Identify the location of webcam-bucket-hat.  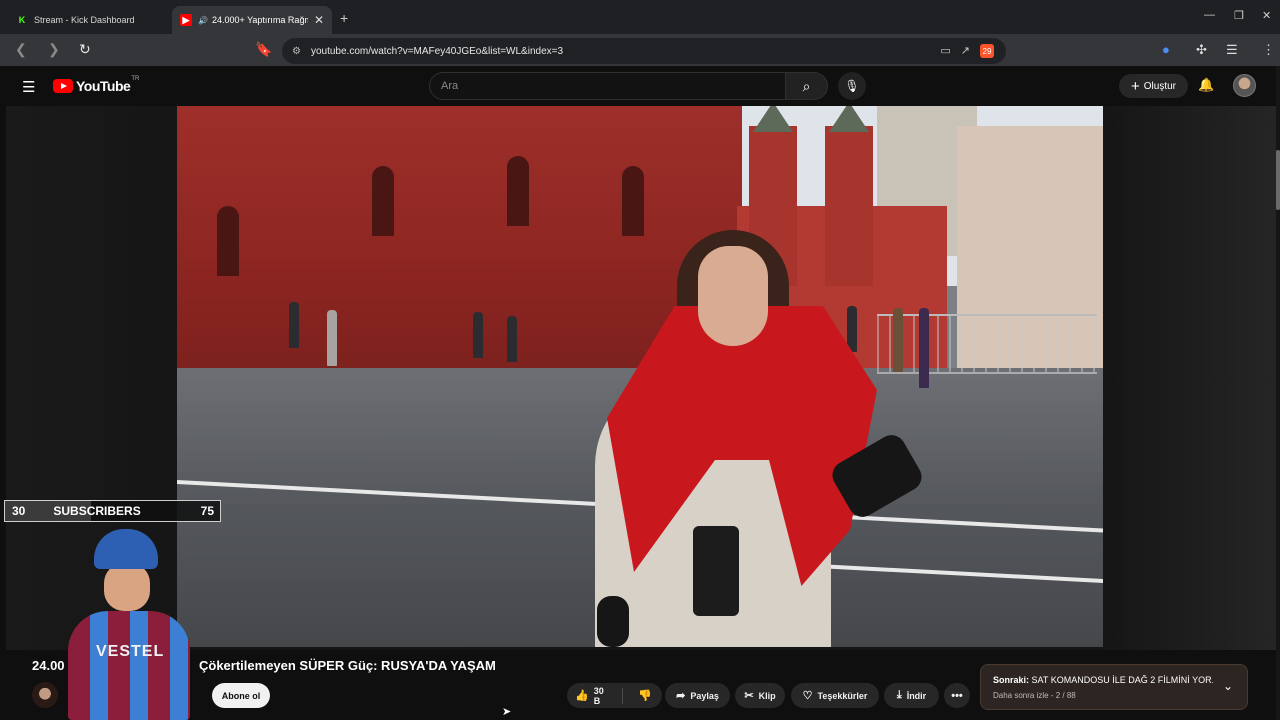
(126, 549).